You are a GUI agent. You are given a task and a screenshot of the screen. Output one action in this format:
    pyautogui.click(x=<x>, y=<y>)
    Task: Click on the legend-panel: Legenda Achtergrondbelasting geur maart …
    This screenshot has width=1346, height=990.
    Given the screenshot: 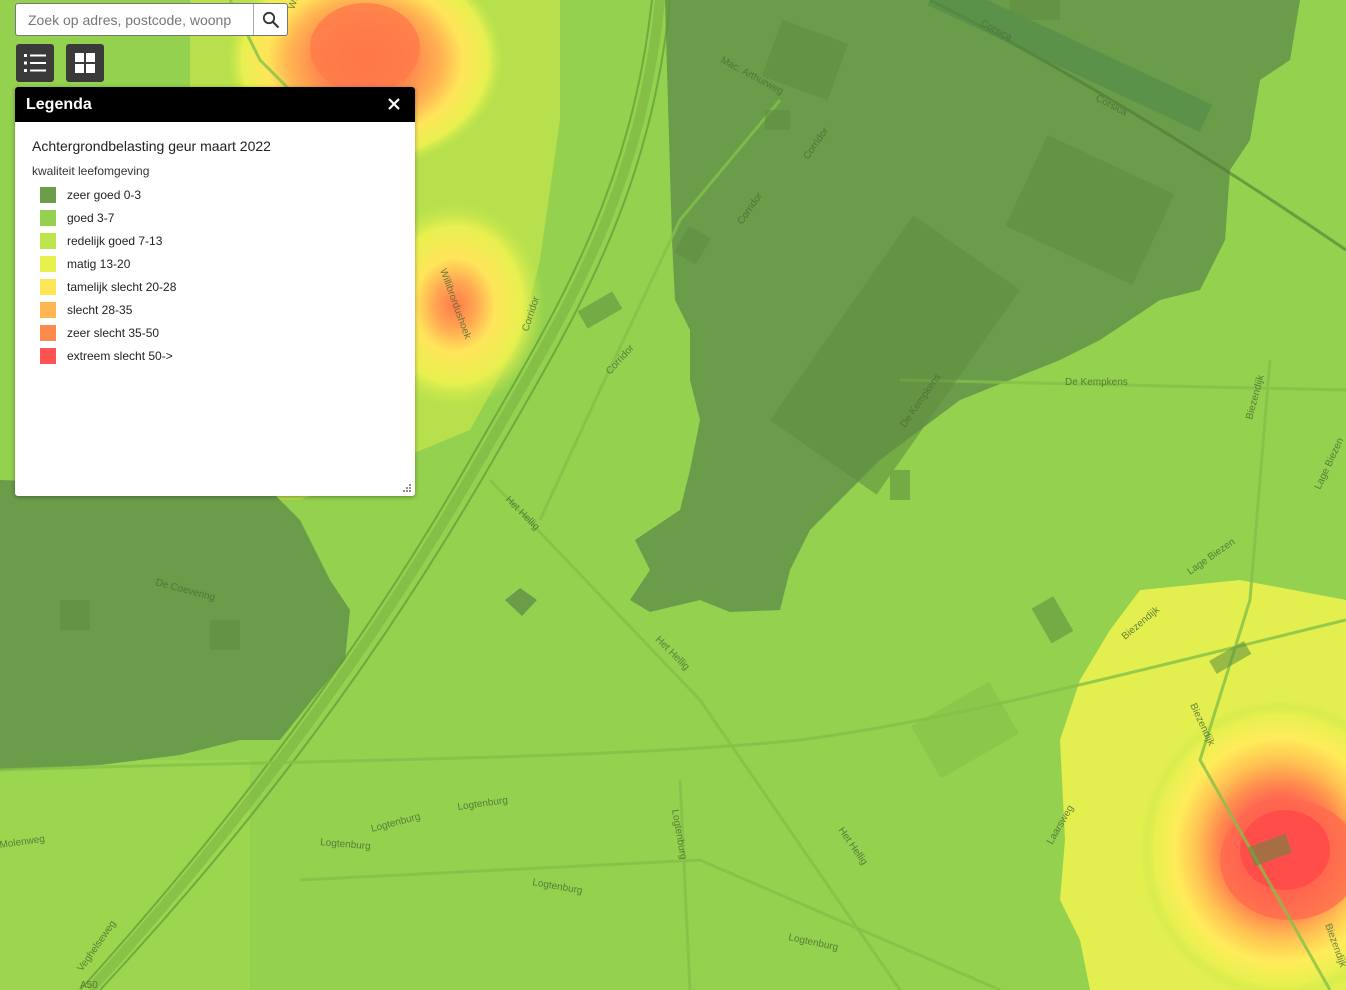 What is the action you would take?
    pyautogui.click(x=215, y=291)
    